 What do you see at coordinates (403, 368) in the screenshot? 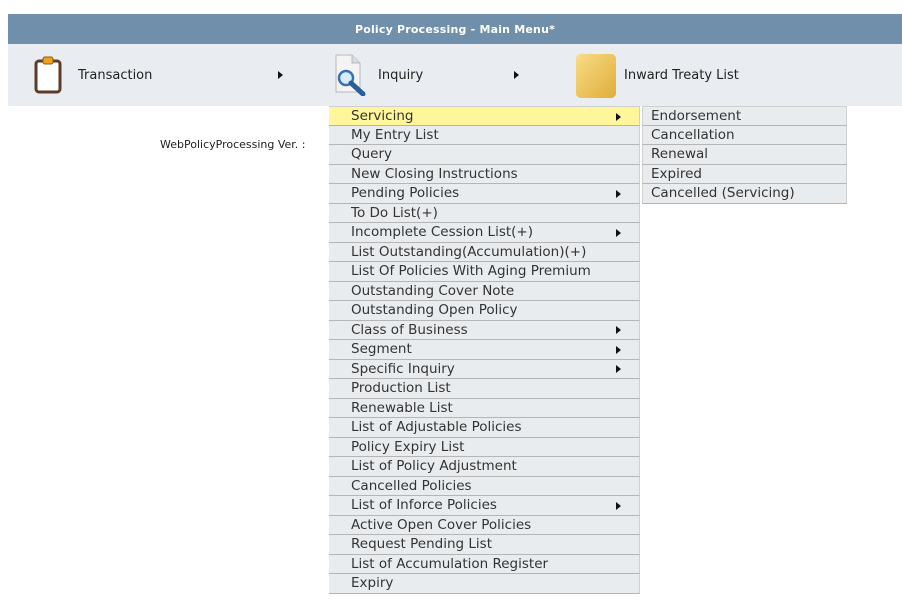
I see `menu-item-label: Specific Inquiry` at bounding box center [403, 368].